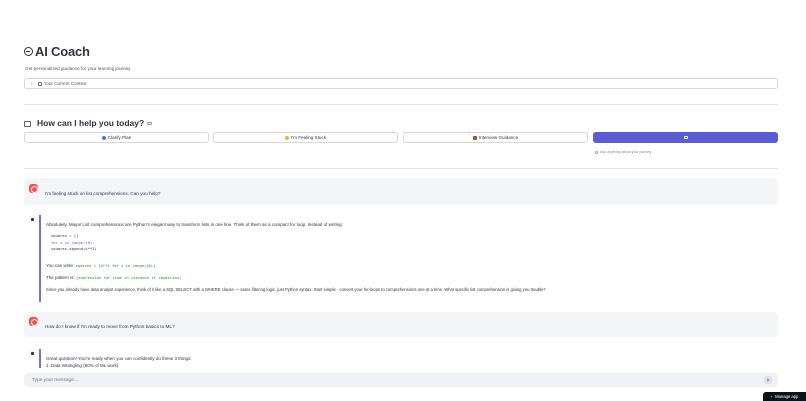 The width and height of the screenshot is (806, 401). I want to click on manage-app-button: ‹ Manage app, so click(784, 396).